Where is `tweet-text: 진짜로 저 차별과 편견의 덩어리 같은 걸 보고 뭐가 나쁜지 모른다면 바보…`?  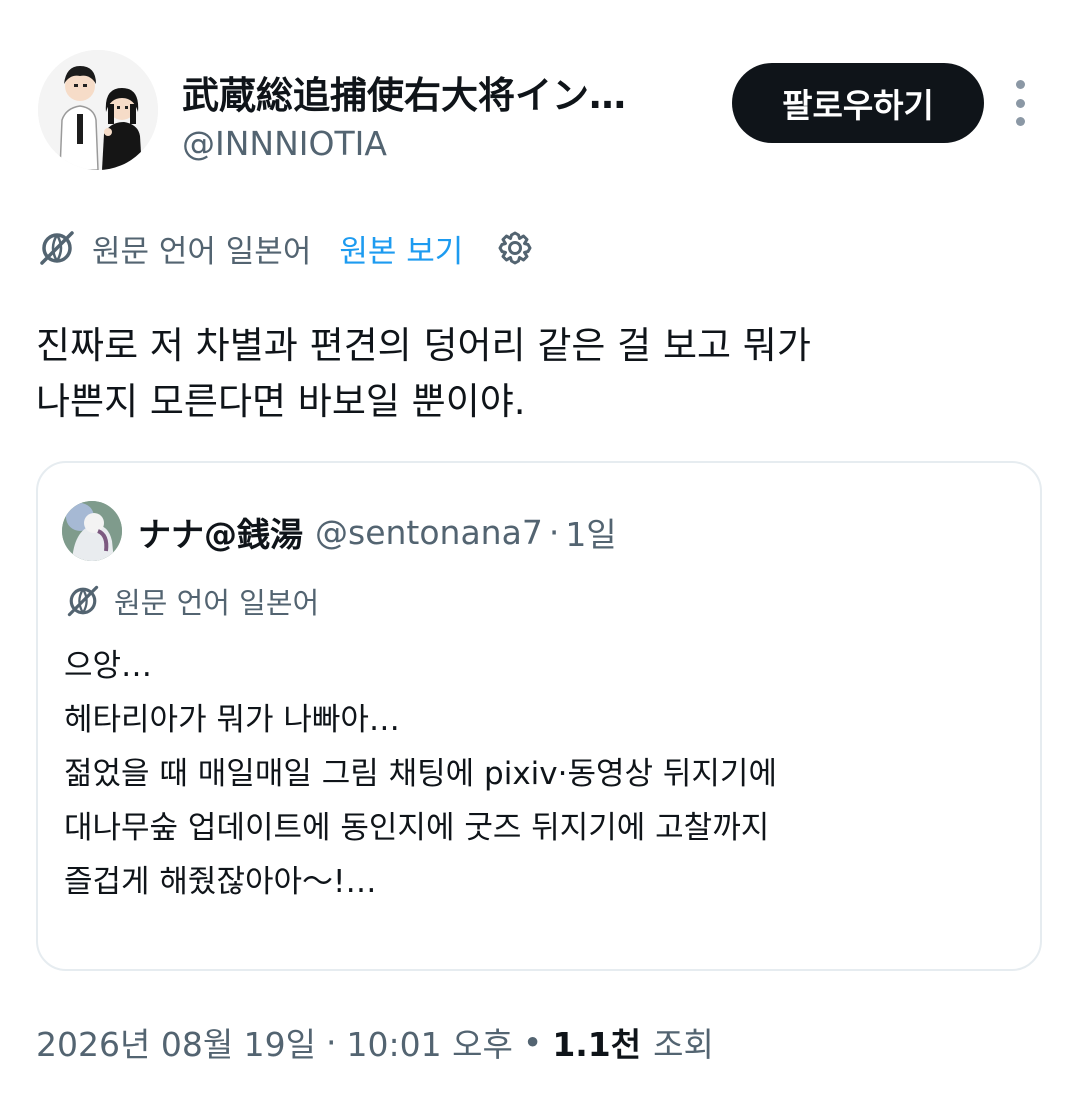
tweet-text: 진짜로 저 차별과 편견의 덩어리 같은 걸 보고 뭐가 나쁜지 모른다면 바보… is located at coordinates (541, 374).